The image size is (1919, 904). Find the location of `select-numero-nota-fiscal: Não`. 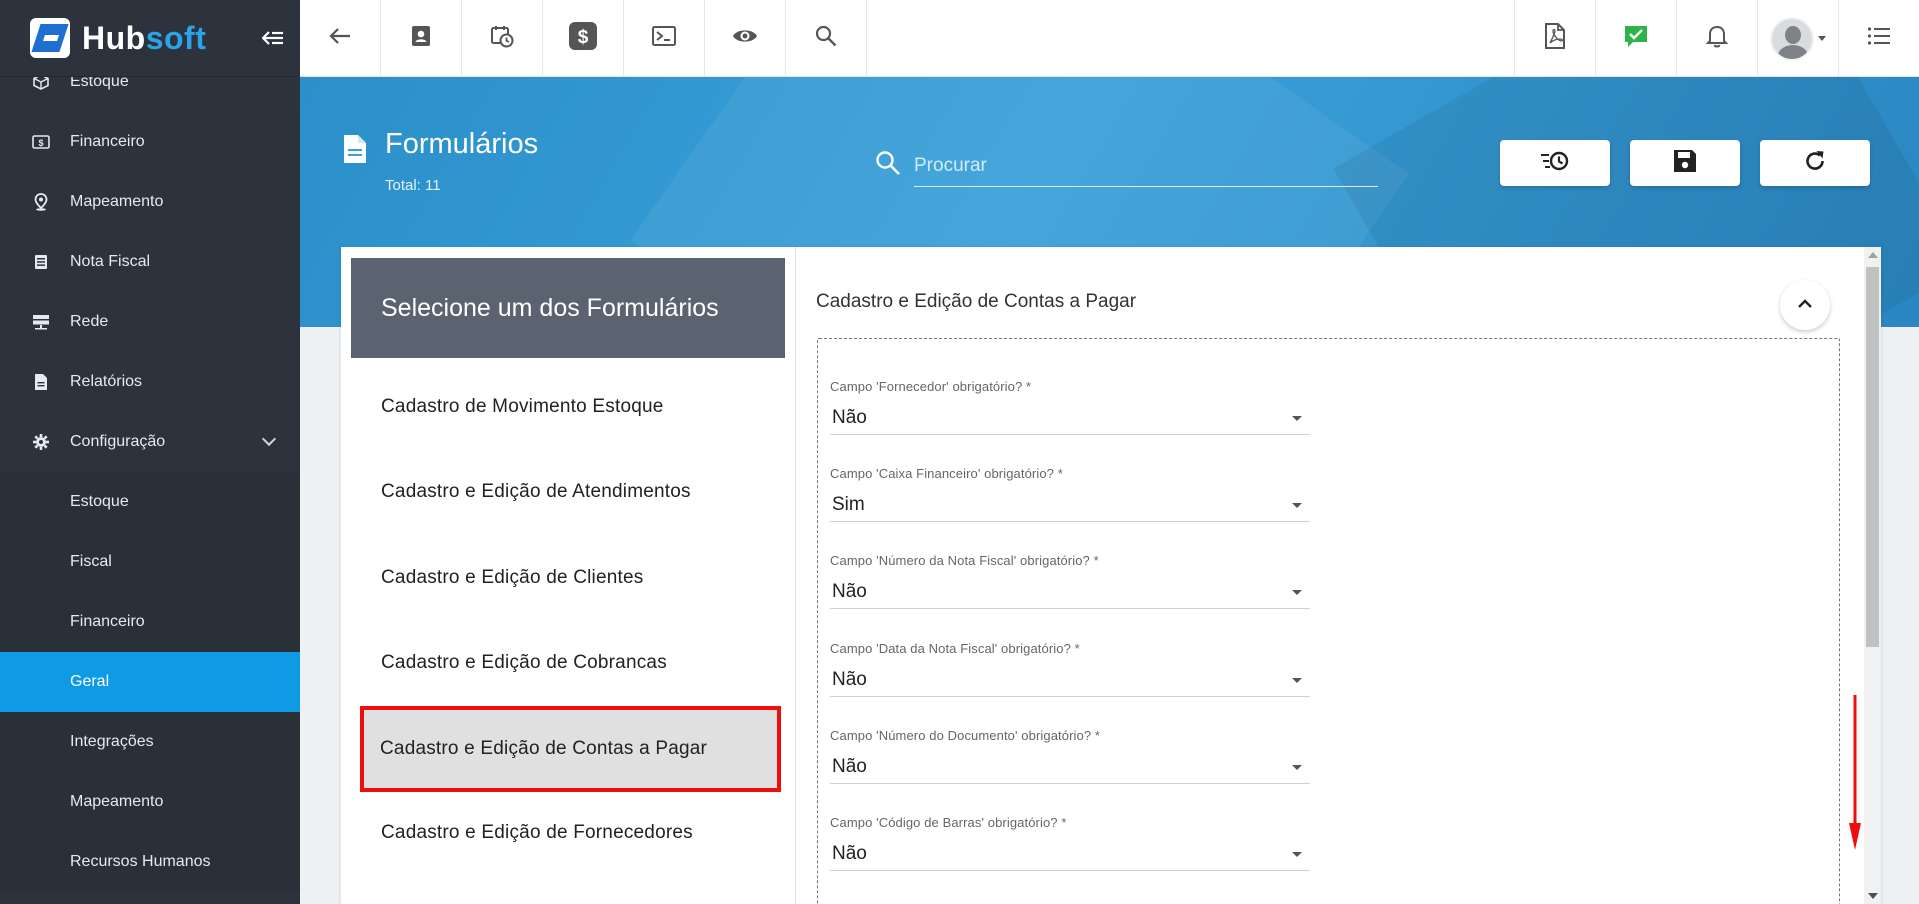

select-numero-nota-fiscal: Não is located at coordinates (1070, 592).